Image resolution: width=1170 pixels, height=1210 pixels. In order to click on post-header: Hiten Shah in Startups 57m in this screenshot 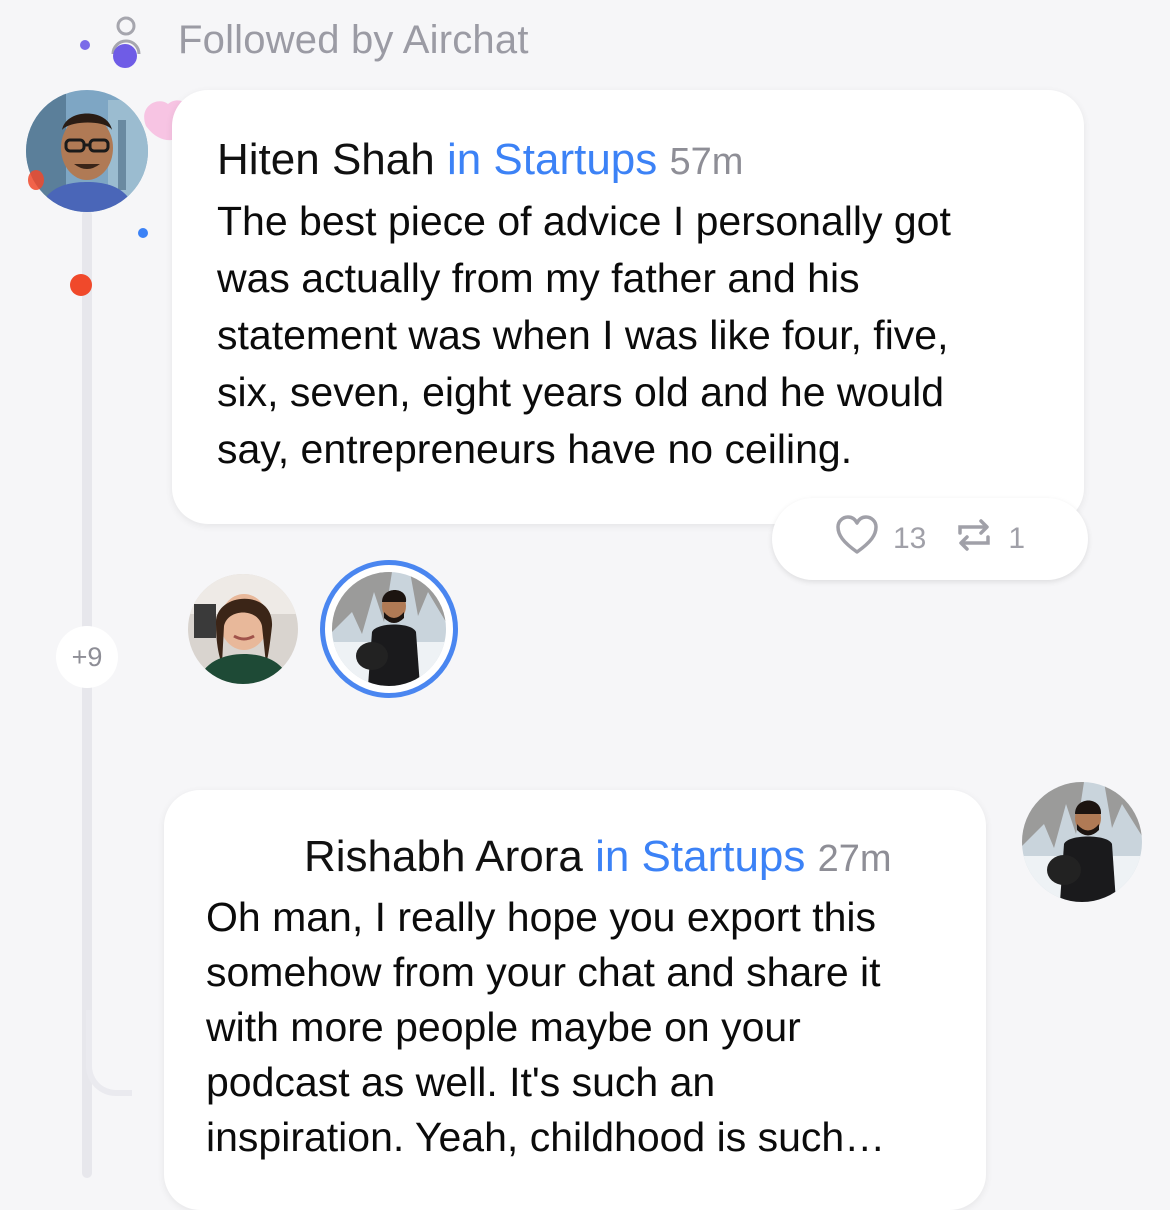, I will do `click(480, 160)`.